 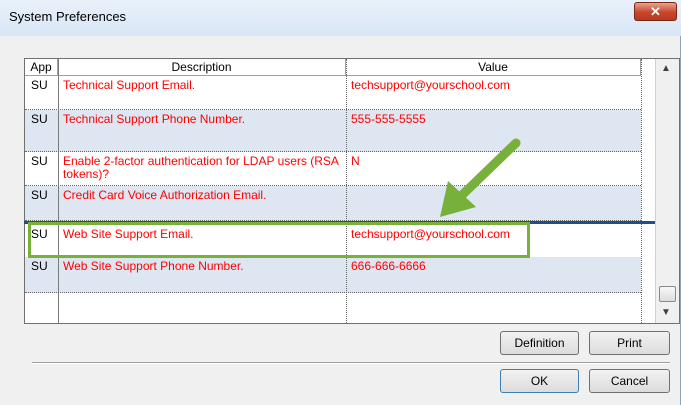 What do you see at coordinates (202, 67) in the screenshot?
I see `column-header-description: Description` at bounding box center [202, 67].